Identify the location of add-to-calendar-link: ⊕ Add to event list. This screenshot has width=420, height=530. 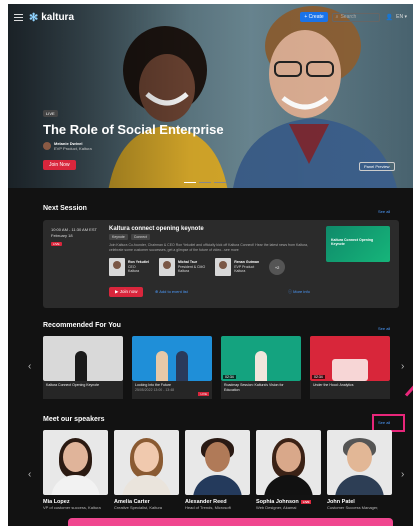
(171, 291).